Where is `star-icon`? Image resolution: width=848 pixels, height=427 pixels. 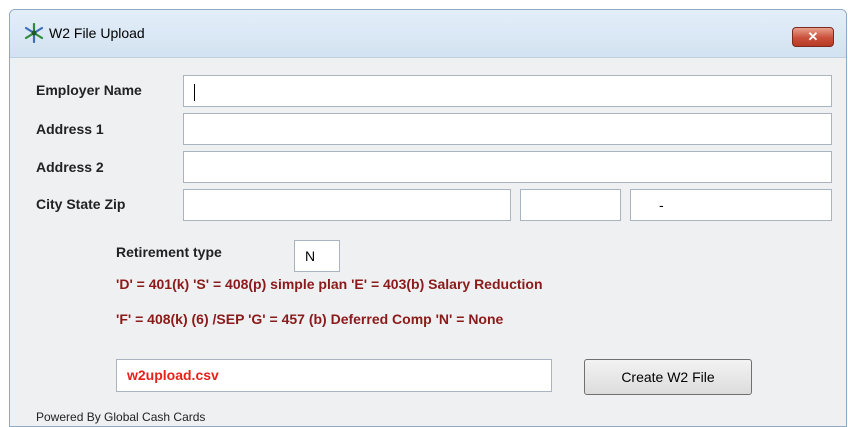 star-icon is located at coordinates (34, 33).